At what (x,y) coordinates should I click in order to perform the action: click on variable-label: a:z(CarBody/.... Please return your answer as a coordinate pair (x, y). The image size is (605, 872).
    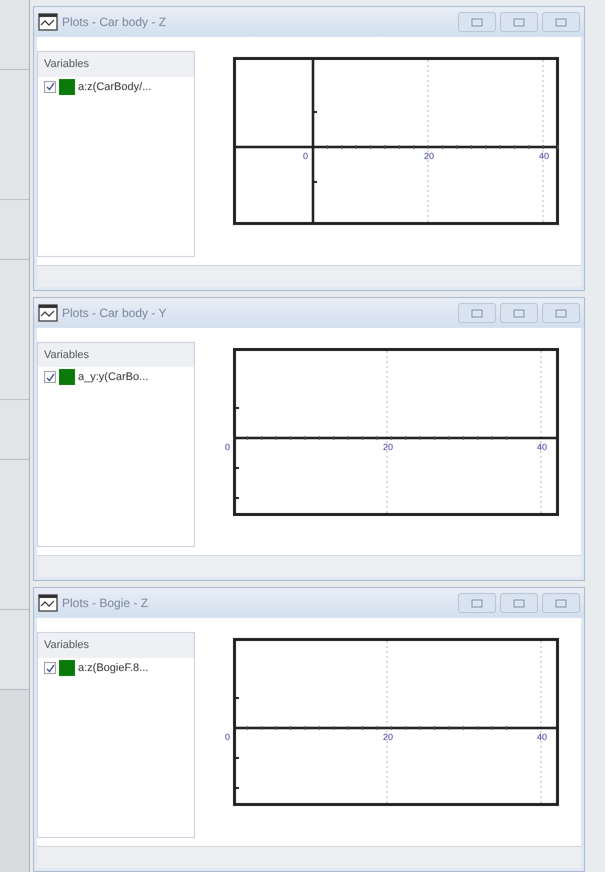
    Looking at the image, I should click on (115, 86).